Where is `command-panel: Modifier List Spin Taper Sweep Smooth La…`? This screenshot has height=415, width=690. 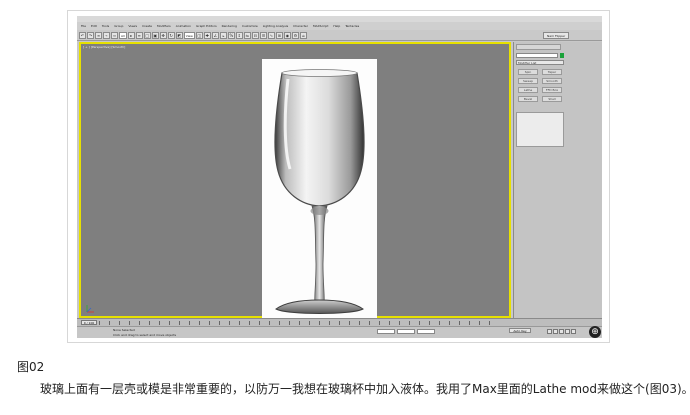
command-panel: Modifier List Spin Taper Sweep Smooth La… is located at coordinates (557, 180).